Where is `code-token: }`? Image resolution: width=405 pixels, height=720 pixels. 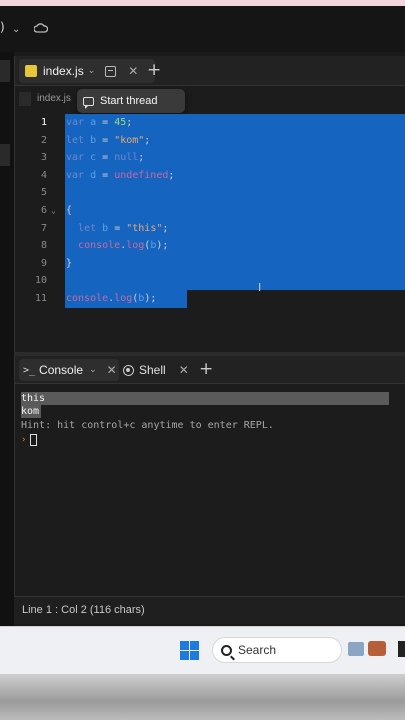
code-token: } is located at coordinates (69, 263).